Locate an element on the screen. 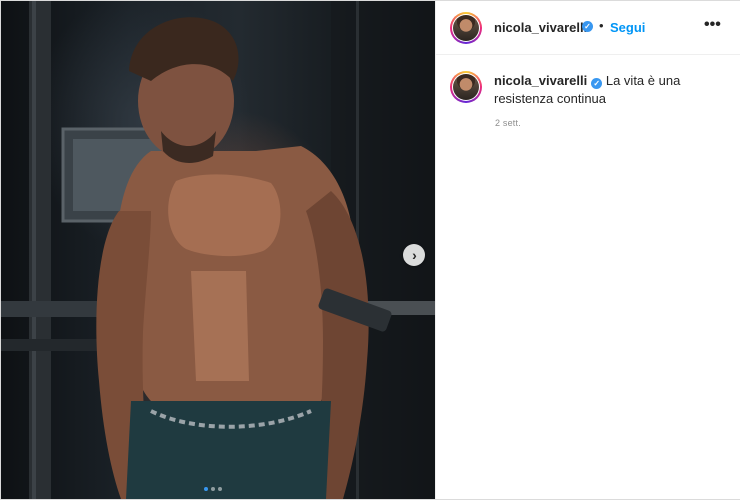 The width and height of the screenshot is (740, 500). next-slide-button: › is located at coordinates (414, 255).